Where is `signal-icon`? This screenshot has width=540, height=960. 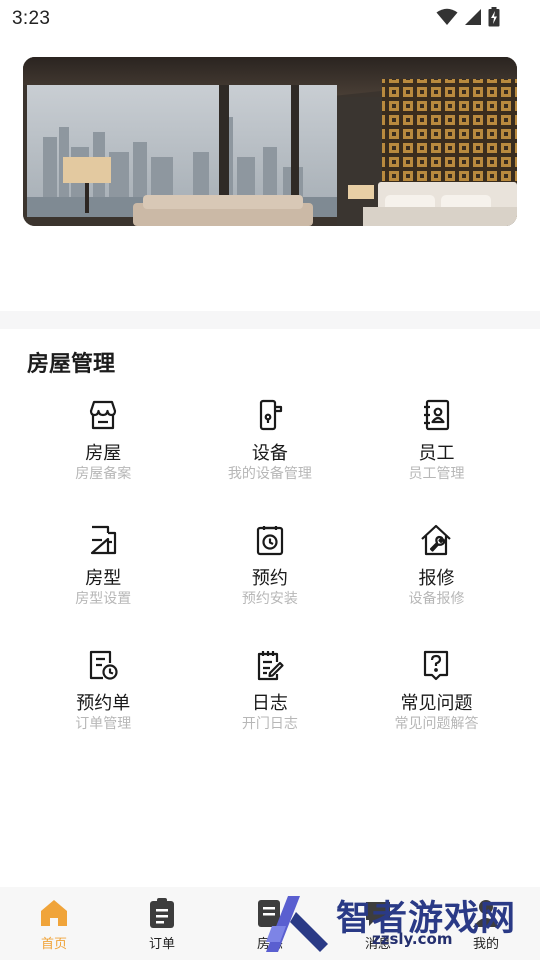
signal-icon is located at coordinates (473, 17).